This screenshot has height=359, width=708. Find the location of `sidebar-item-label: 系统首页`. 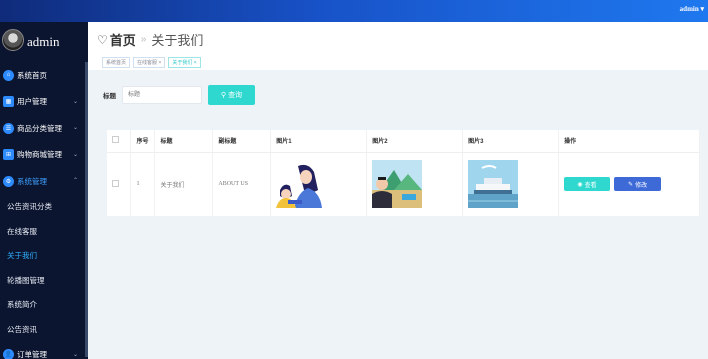

sidebar-item-label: 系统首页 is located at coordinates (32, 75).